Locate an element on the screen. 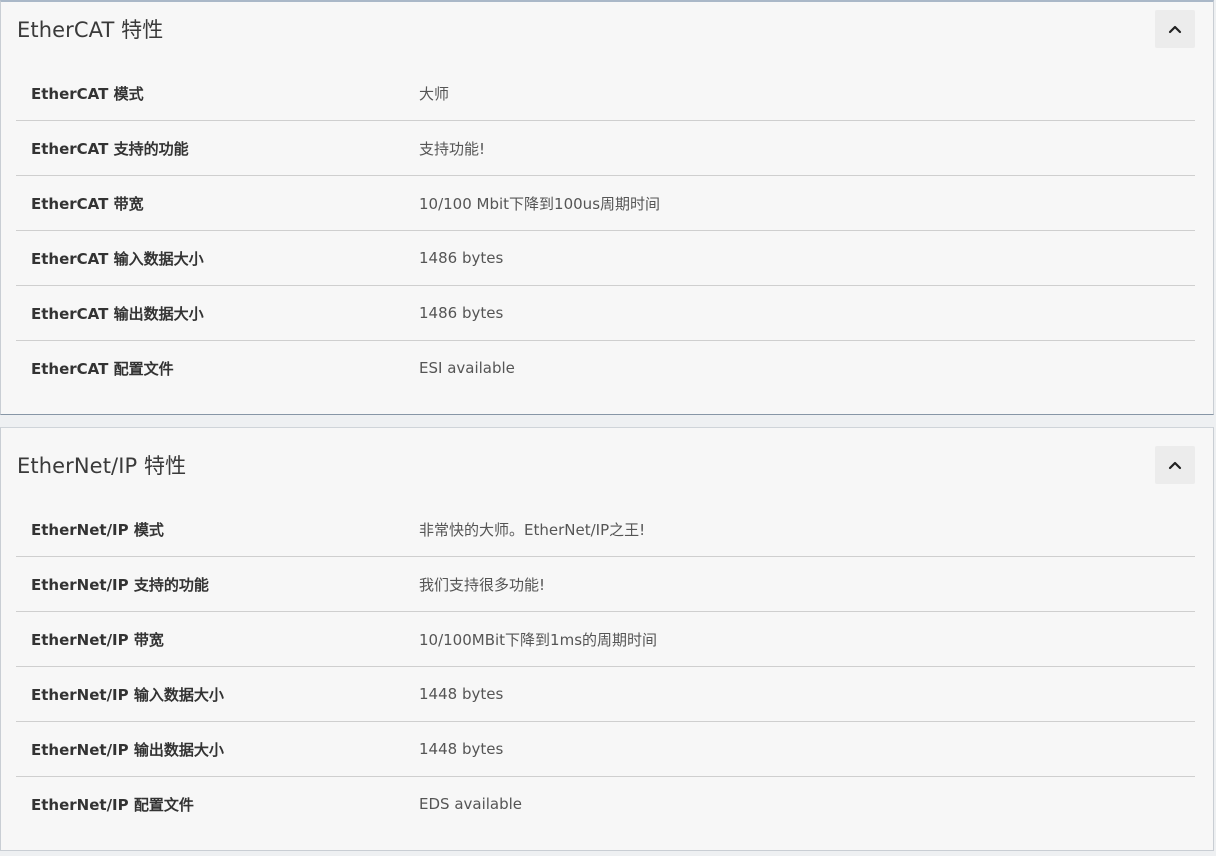  property-row: EtherCAT 支持的功能 支持功能! is located at coordinates (605, 148).